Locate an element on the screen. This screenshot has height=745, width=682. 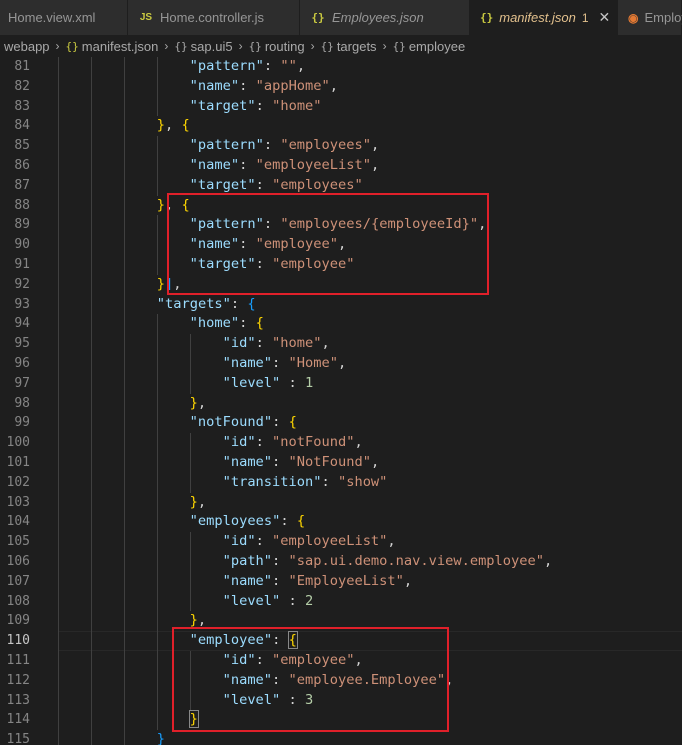
code-line: 110 "employee": { is located at coordinates (341, 641).